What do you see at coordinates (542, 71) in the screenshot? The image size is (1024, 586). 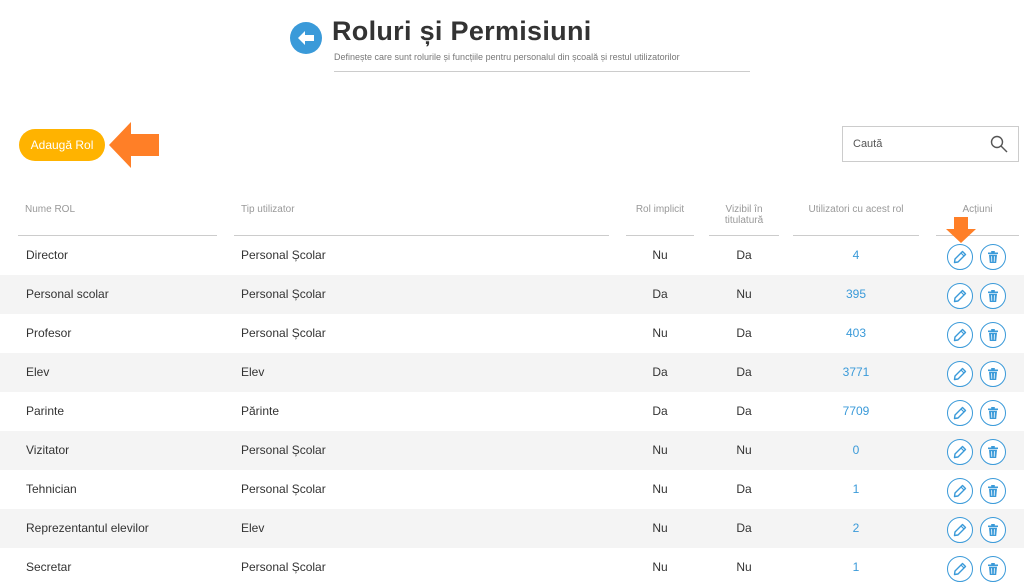 I see `header-divider` at bounding box center [542, 71].